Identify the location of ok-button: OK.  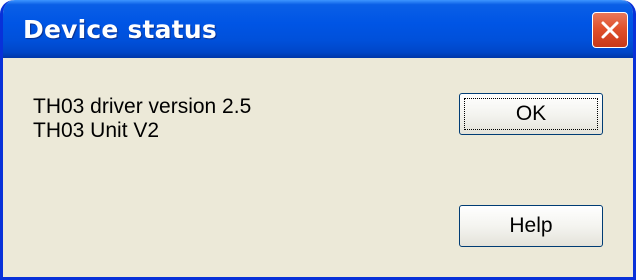
(531, 114).